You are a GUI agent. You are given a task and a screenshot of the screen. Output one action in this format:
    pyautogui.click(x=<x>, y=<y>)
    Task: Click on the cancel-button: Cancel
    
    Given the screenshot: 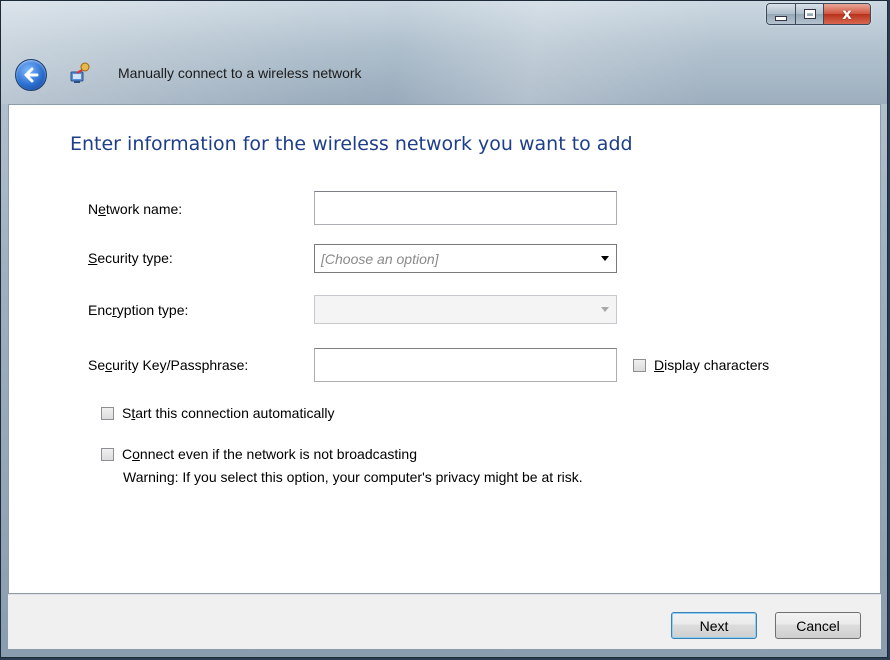 What is the action you would take?
    pyautogui.click(x=818, y=625)
    